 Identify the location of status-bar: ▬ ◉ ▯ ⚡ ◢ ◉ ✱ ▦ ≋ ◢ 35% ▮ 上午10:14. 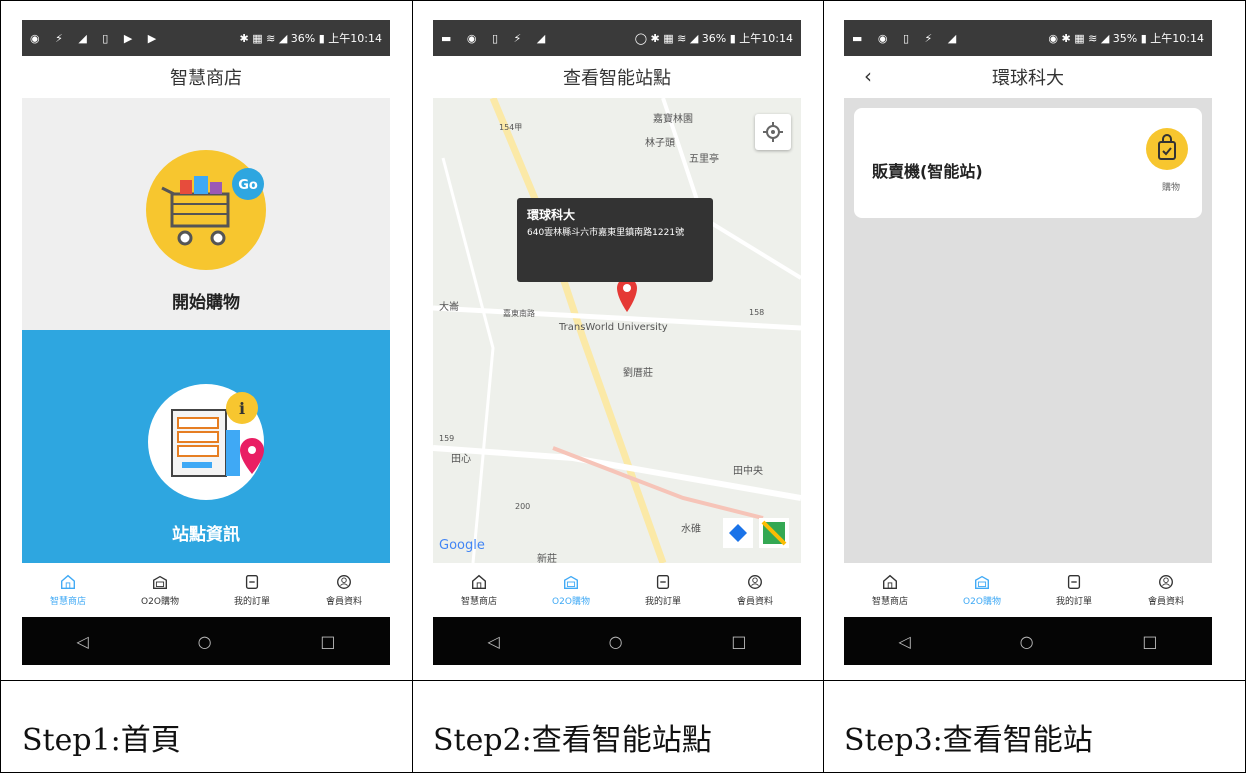
(1028, 38).